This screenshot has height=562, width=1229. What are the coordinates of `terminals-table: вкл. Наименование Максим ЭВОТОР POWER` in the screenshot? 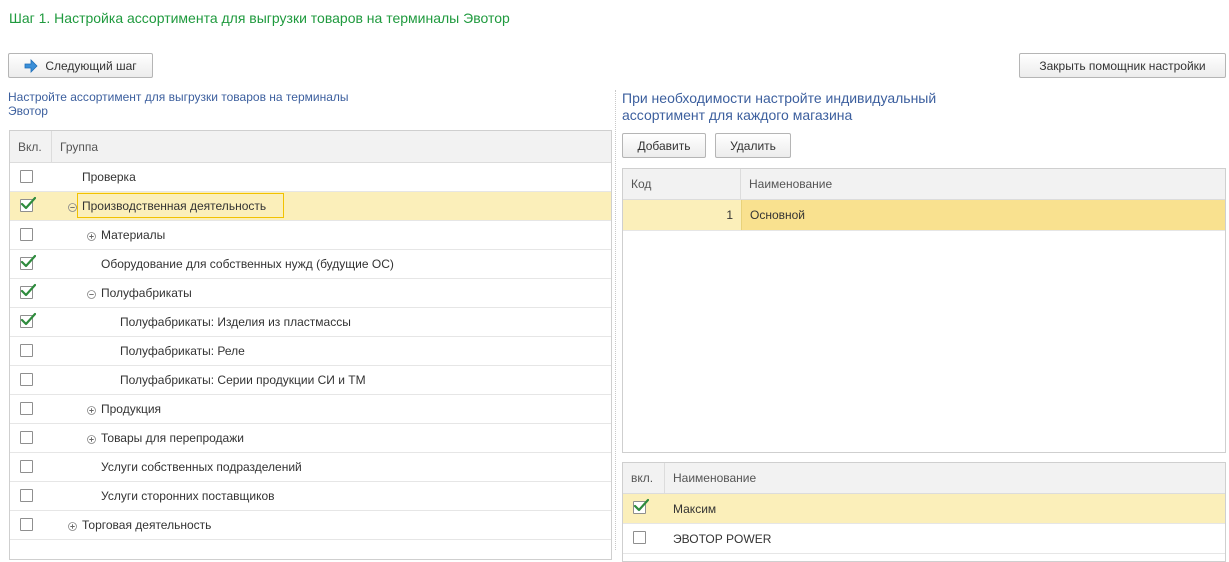 It's located at (924, 512).